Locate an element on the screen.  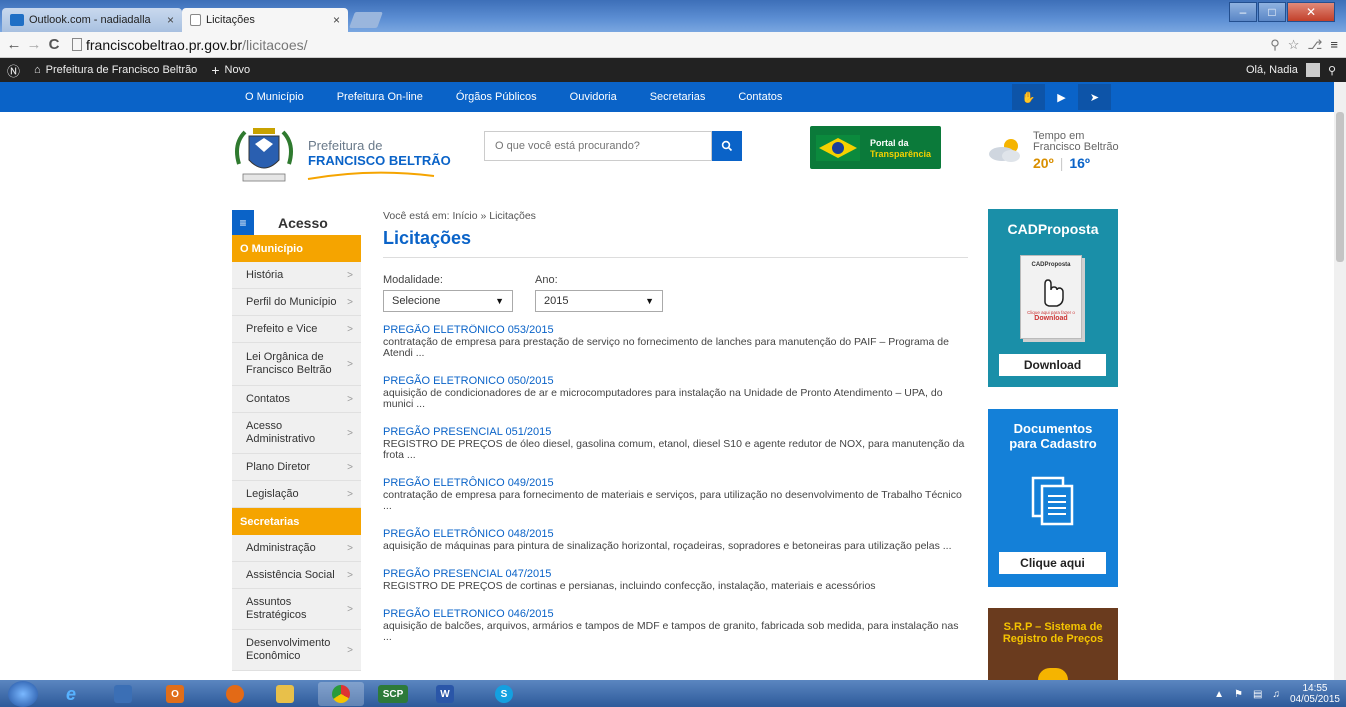
forward-icon: → is located at coordinates (34, 44).